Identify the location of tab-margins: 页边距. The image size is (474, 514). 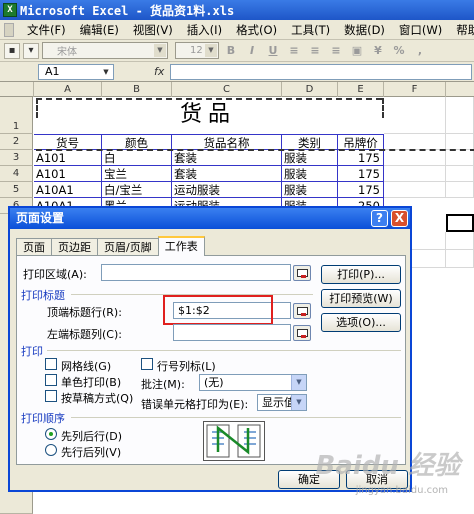
(74, 247).